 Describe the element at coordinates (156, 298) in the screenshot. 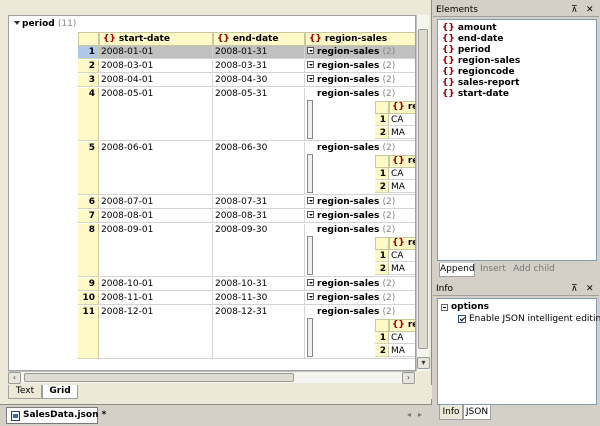

I see `start-date-cell: 2008-11-01` at that location.